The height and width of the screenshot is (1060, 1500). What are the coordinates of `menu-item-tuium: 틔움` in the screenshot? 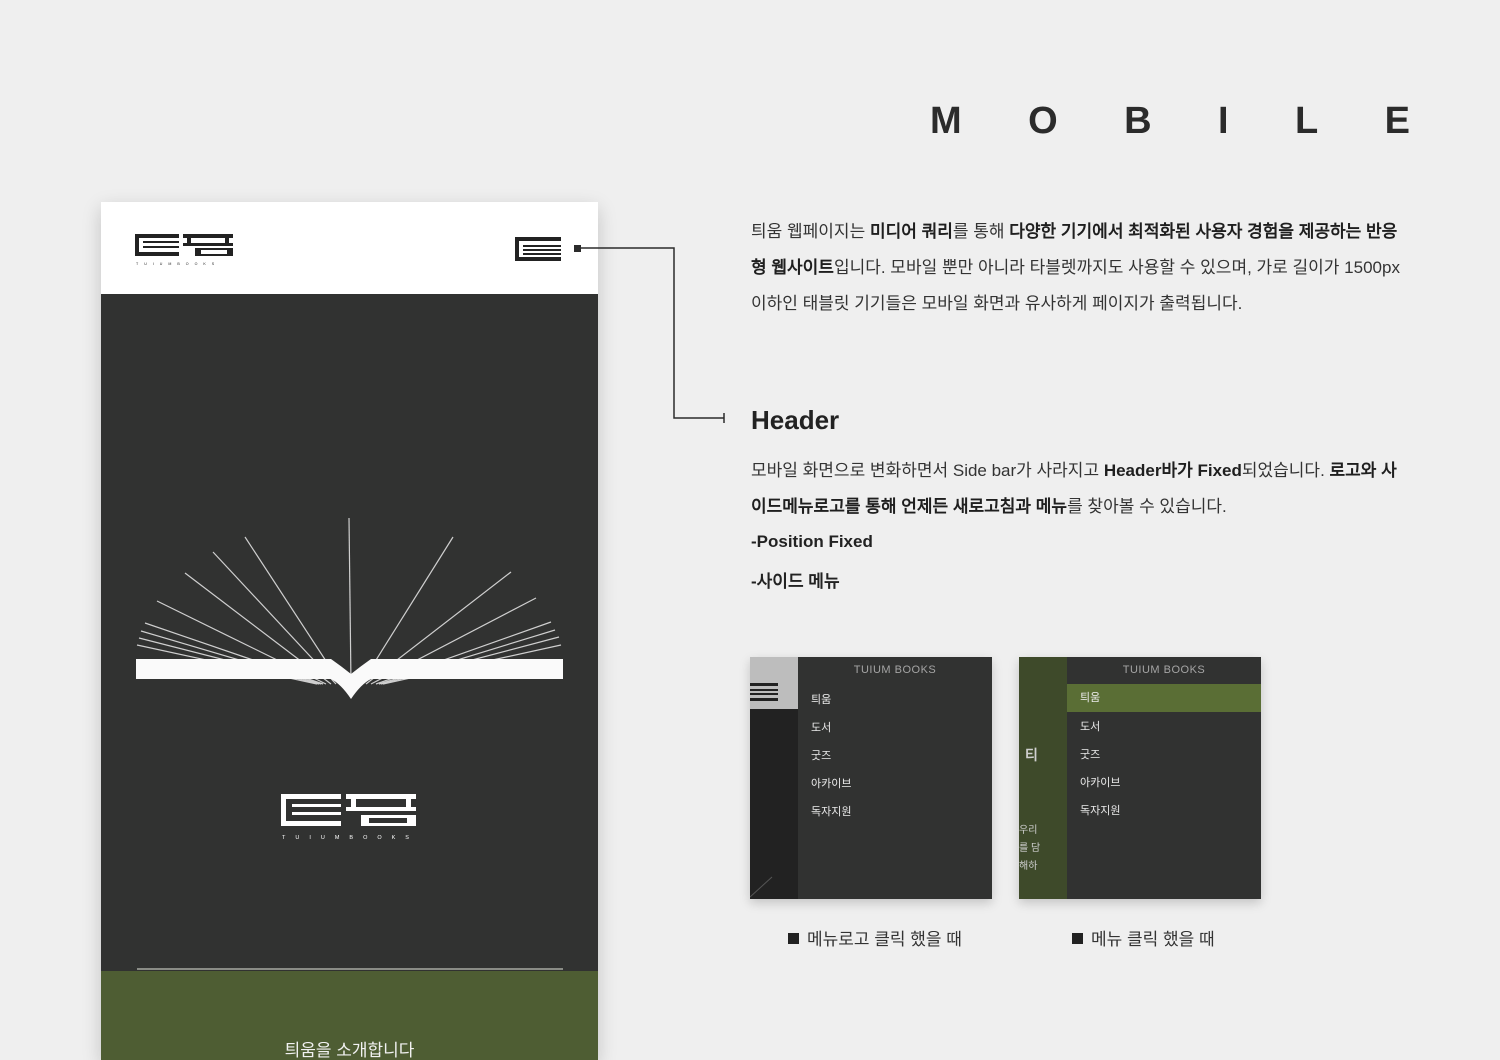 It's located at (895, 700).